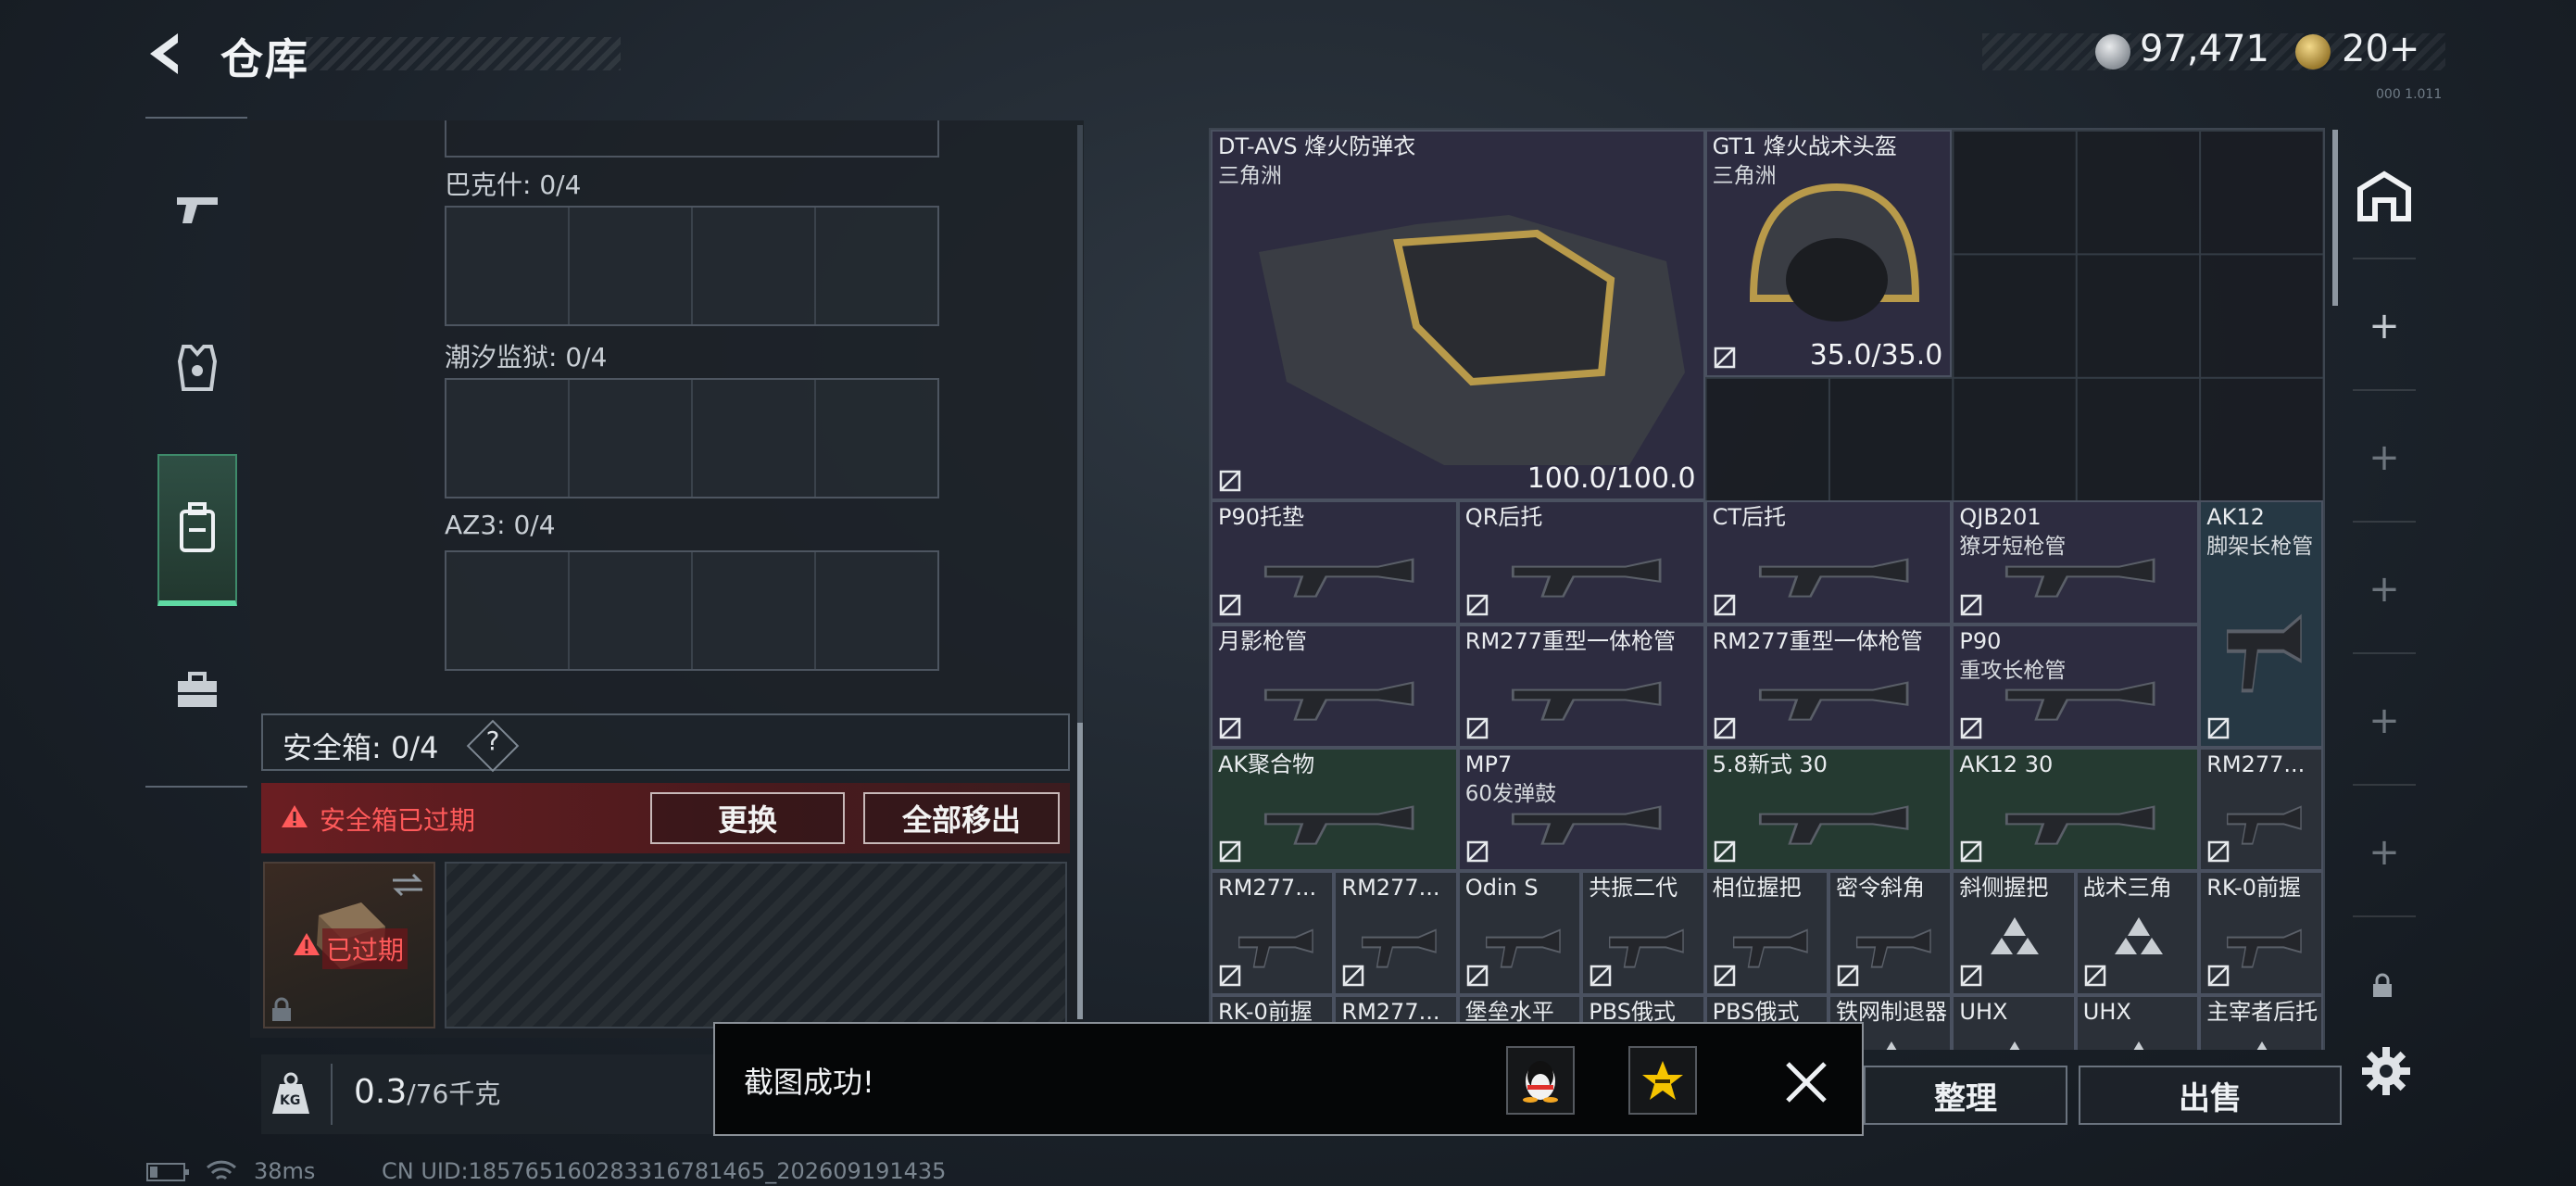 The height and width of the screenshot is (1186, 2576). What do you see at coordinates (2261, 1022) in the screenshot?
I see `inventory-item: 主宰者后托` at bounding box center [2261, 1022].